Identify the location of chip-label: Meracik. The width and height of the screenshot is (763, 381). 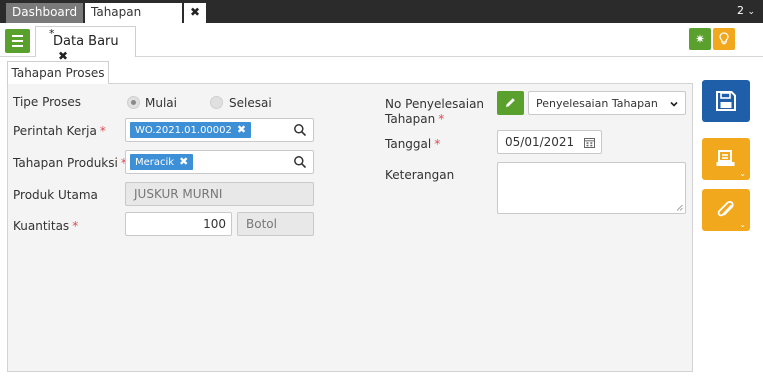
(155, 162).